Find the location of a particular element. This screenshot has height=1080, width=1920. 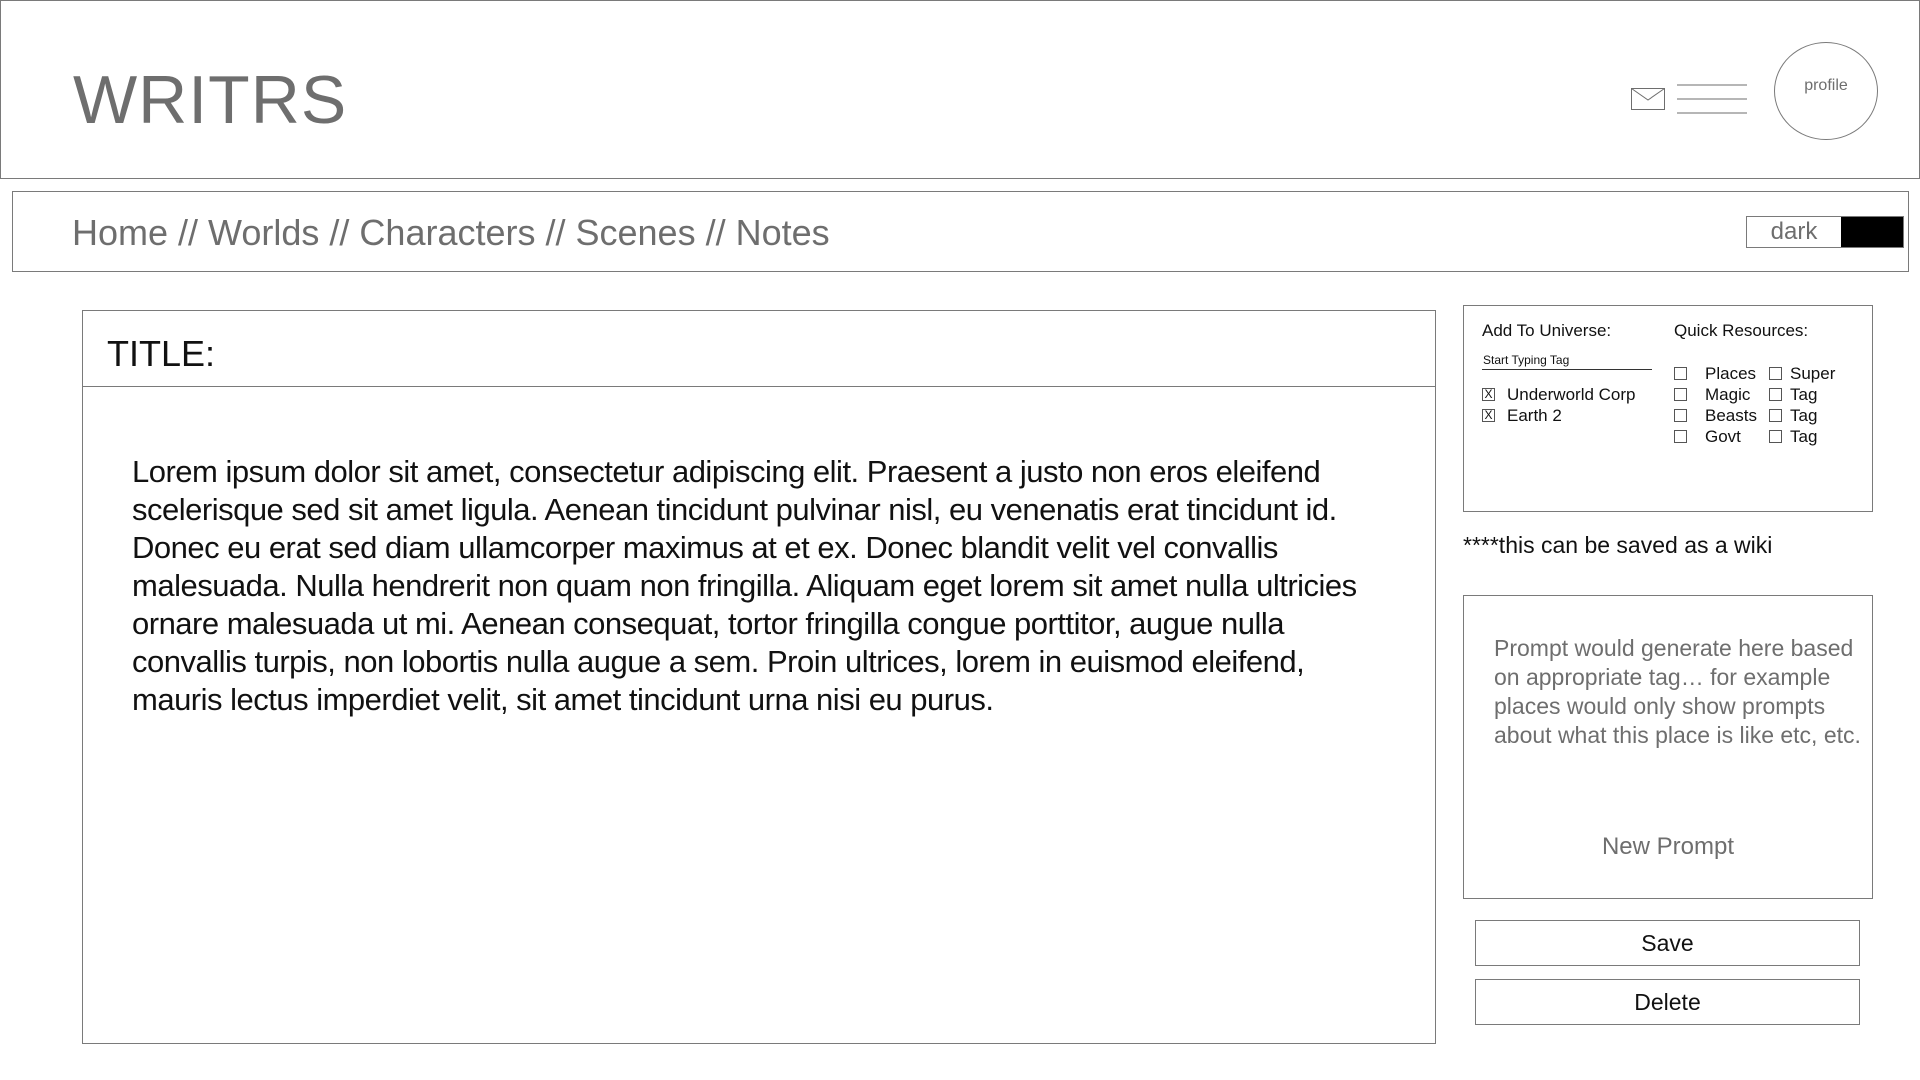

dark-mode-label: dark is located at coordinates (1794, 231).